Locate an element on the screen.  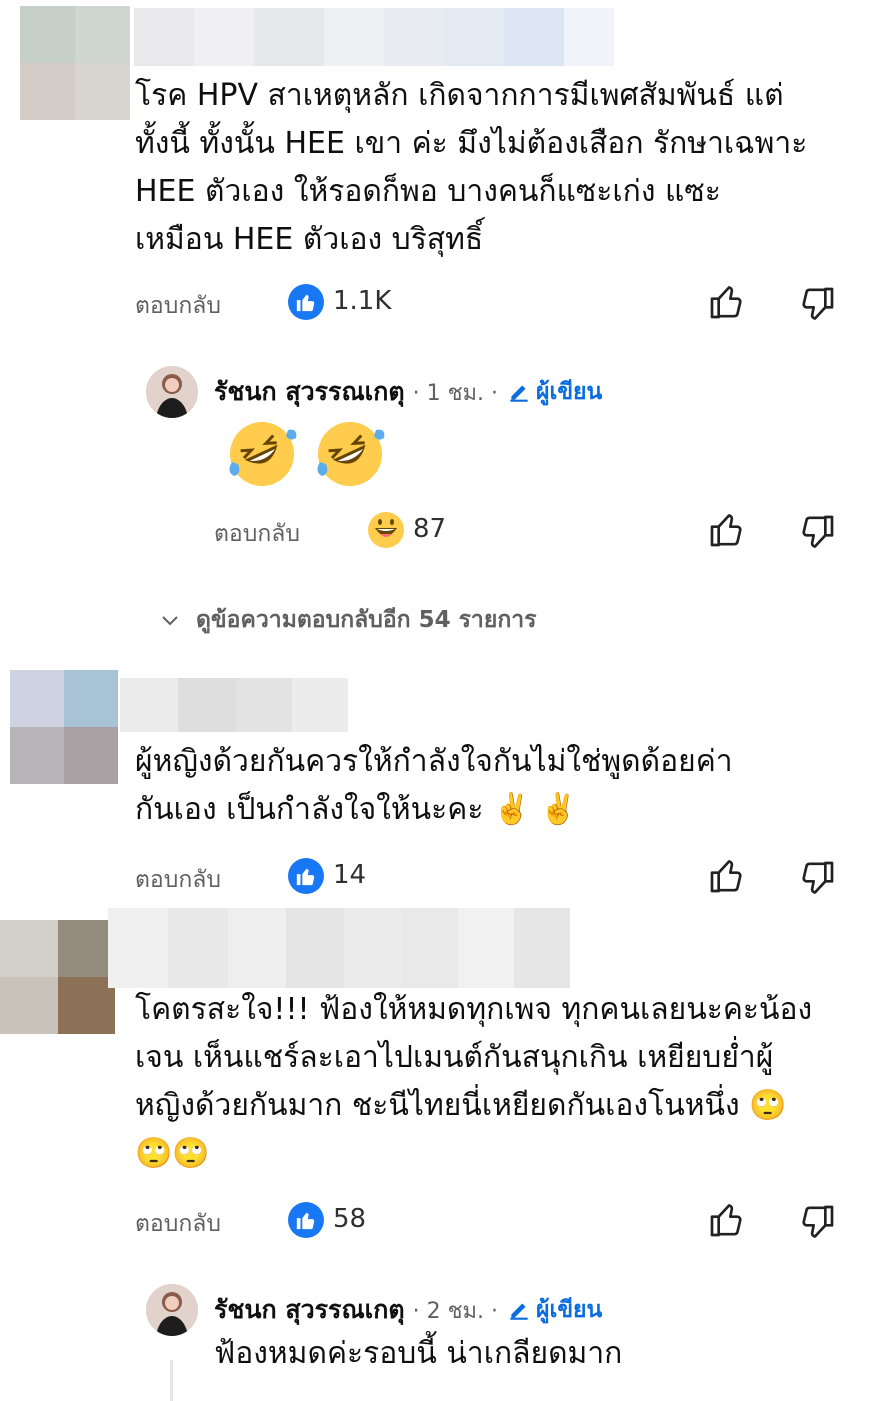
like-count: 1.1K is located at coordinates (362, 301).